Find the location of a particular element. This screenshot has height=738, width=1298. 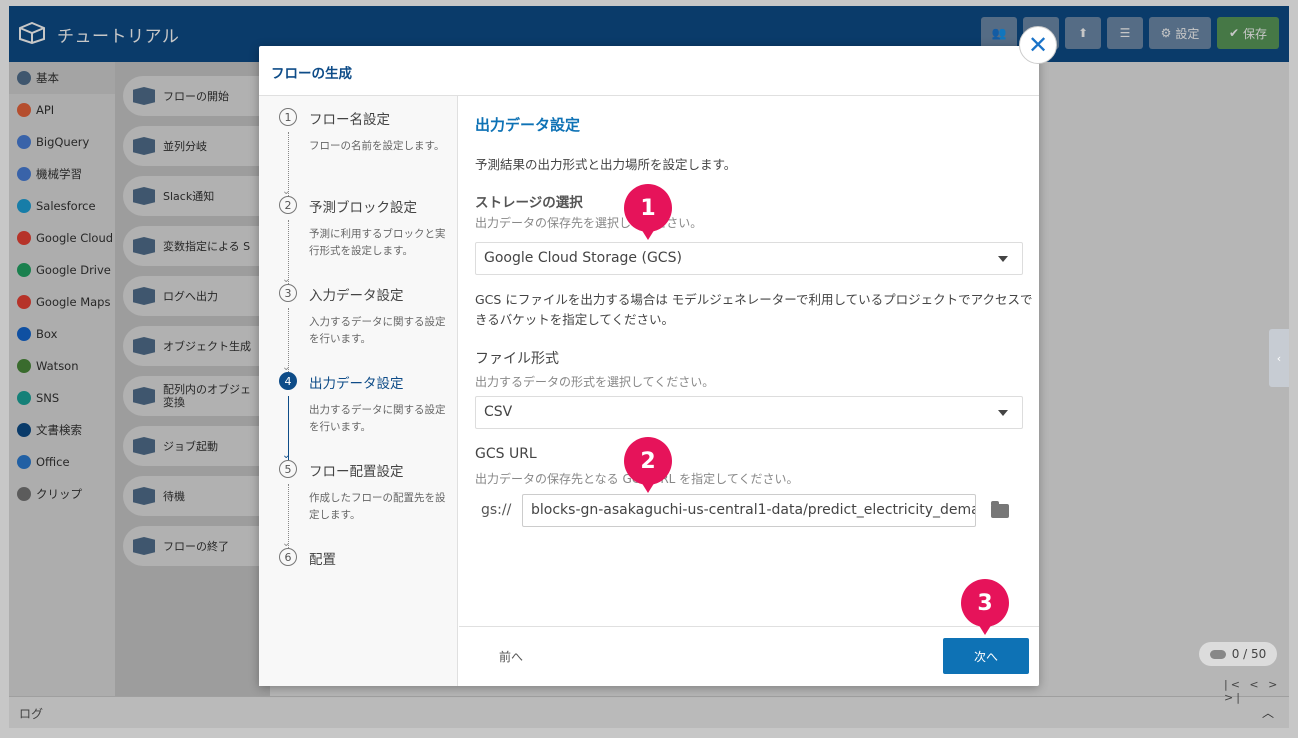

gs-prefix: gs:// is located at coordinates (496, 510).